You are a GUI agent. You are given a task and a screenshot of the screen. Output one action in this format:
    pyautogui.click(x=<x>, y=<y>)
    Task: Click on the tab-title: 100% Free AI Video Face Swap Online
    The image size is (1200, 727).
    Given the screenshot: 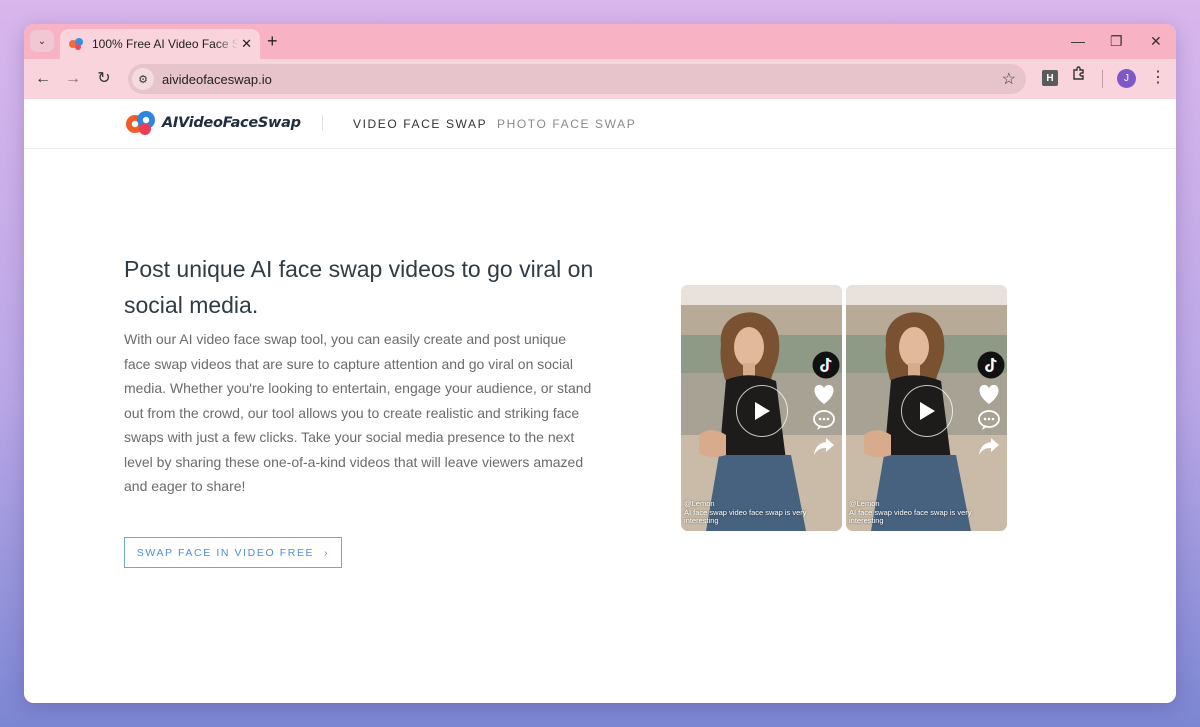 What is the action you would take?
    pyautogui.click(x=165, y=44)
    